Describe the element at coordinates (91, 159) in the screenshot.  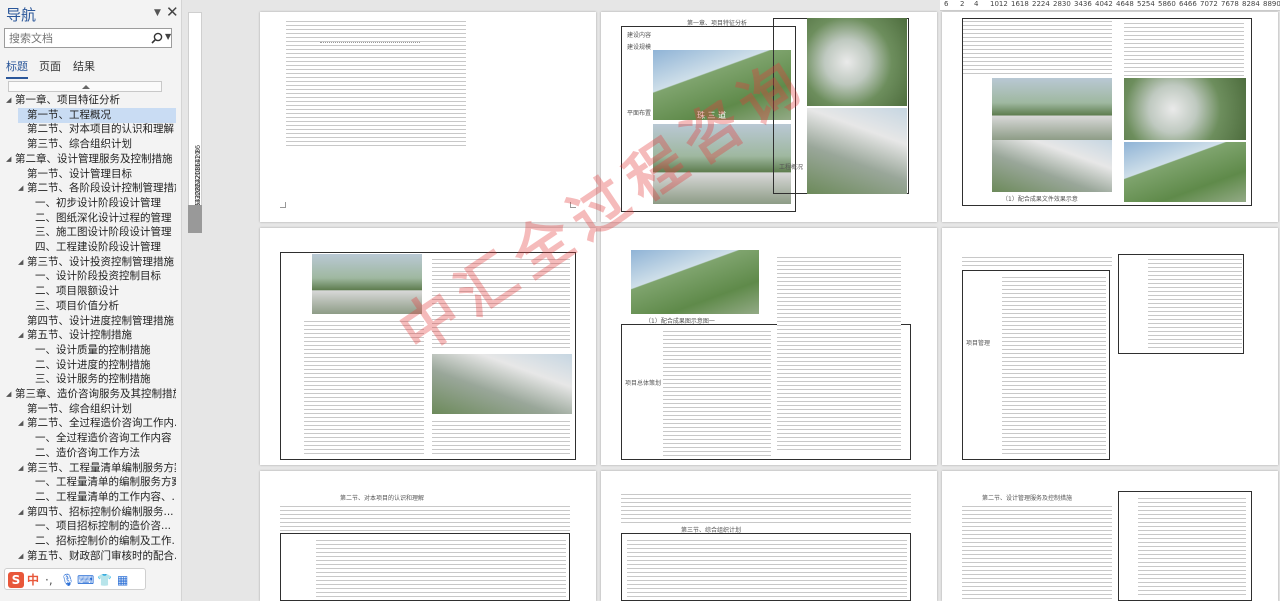
I see `nav-heading-item: ◢ 第二章、设计管理服务及控制措施` at that location.